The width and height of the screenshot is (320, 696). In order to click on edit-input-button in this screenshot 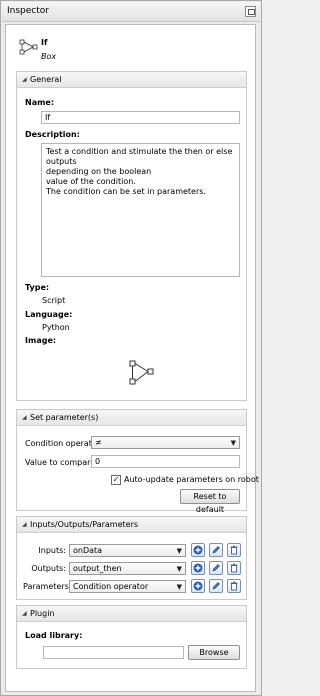, I will do `click(216, 550)`.